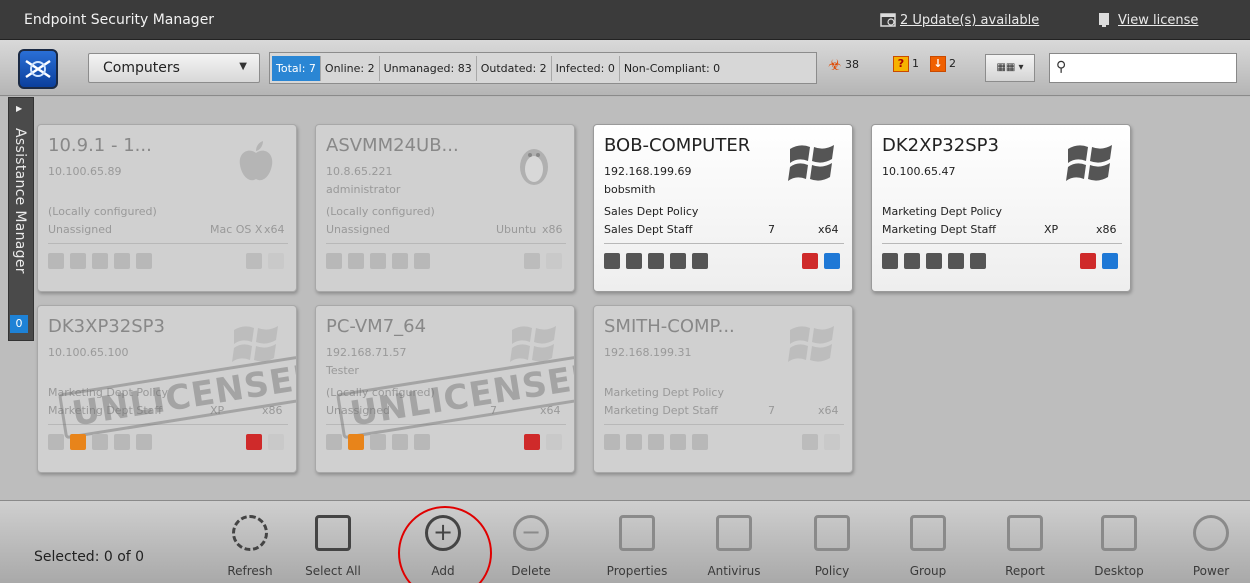 This screenshot has height=583, width=1250. What do you see at coordinates (969, 20) in the screenshot?
I see `updates-available-link: 2 Update(s) available` at bounding box center [969, 20].